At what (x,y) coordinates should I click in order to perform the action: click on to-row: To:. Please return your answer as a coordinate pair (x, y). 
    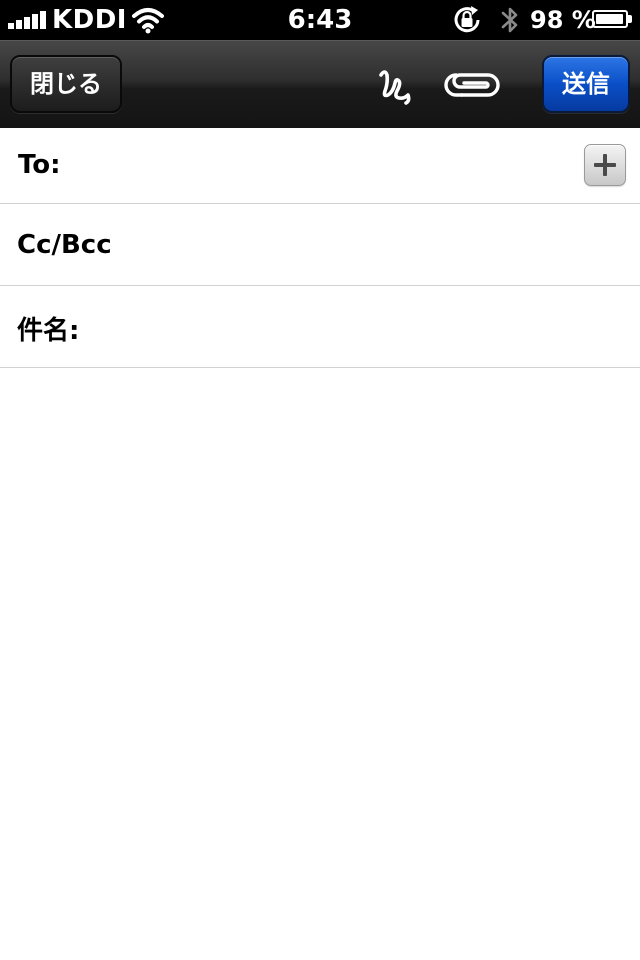
    Looking at the image, I should click on (320, 166).